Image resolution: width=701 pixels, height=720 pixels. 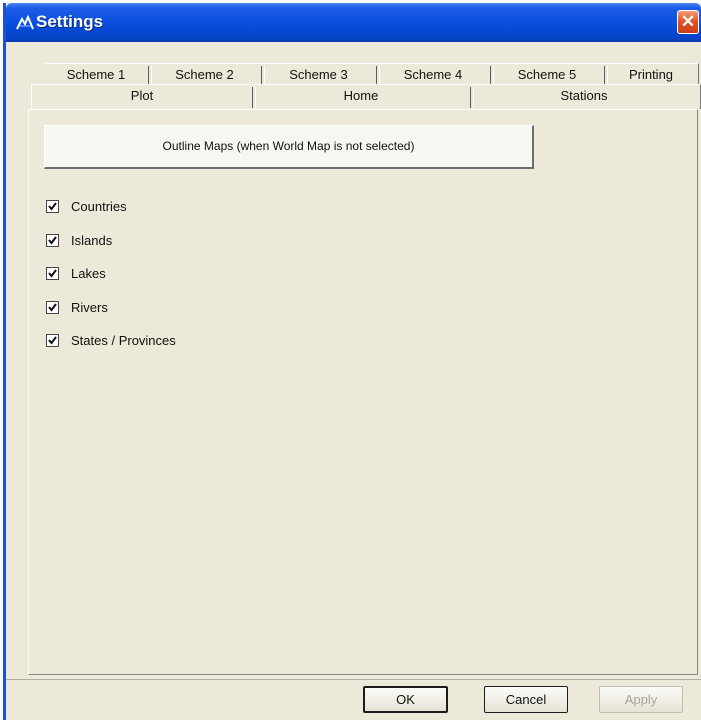 I want to click on tab-stations: Stations, so click(x=584, y=97).